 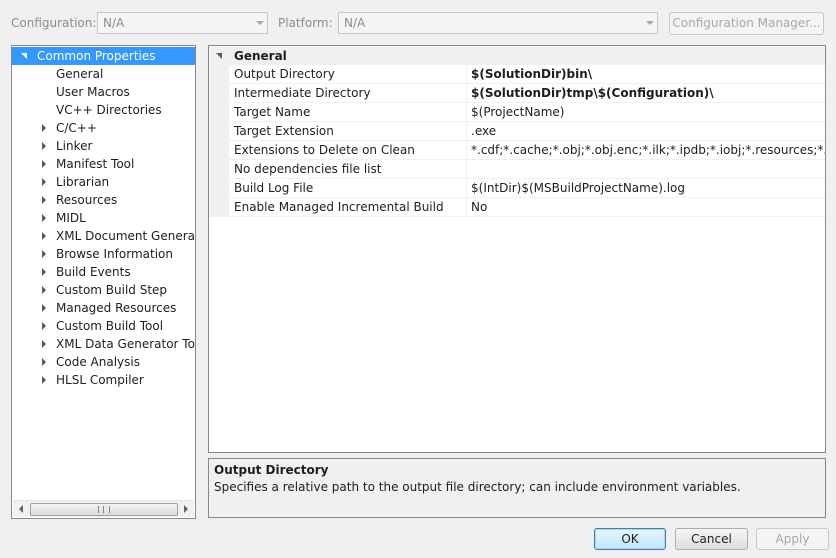 What do you see at coordinates (792, 539) in the screenshot?
I see `apply-button: Apply` at bounding box center [792, 539].